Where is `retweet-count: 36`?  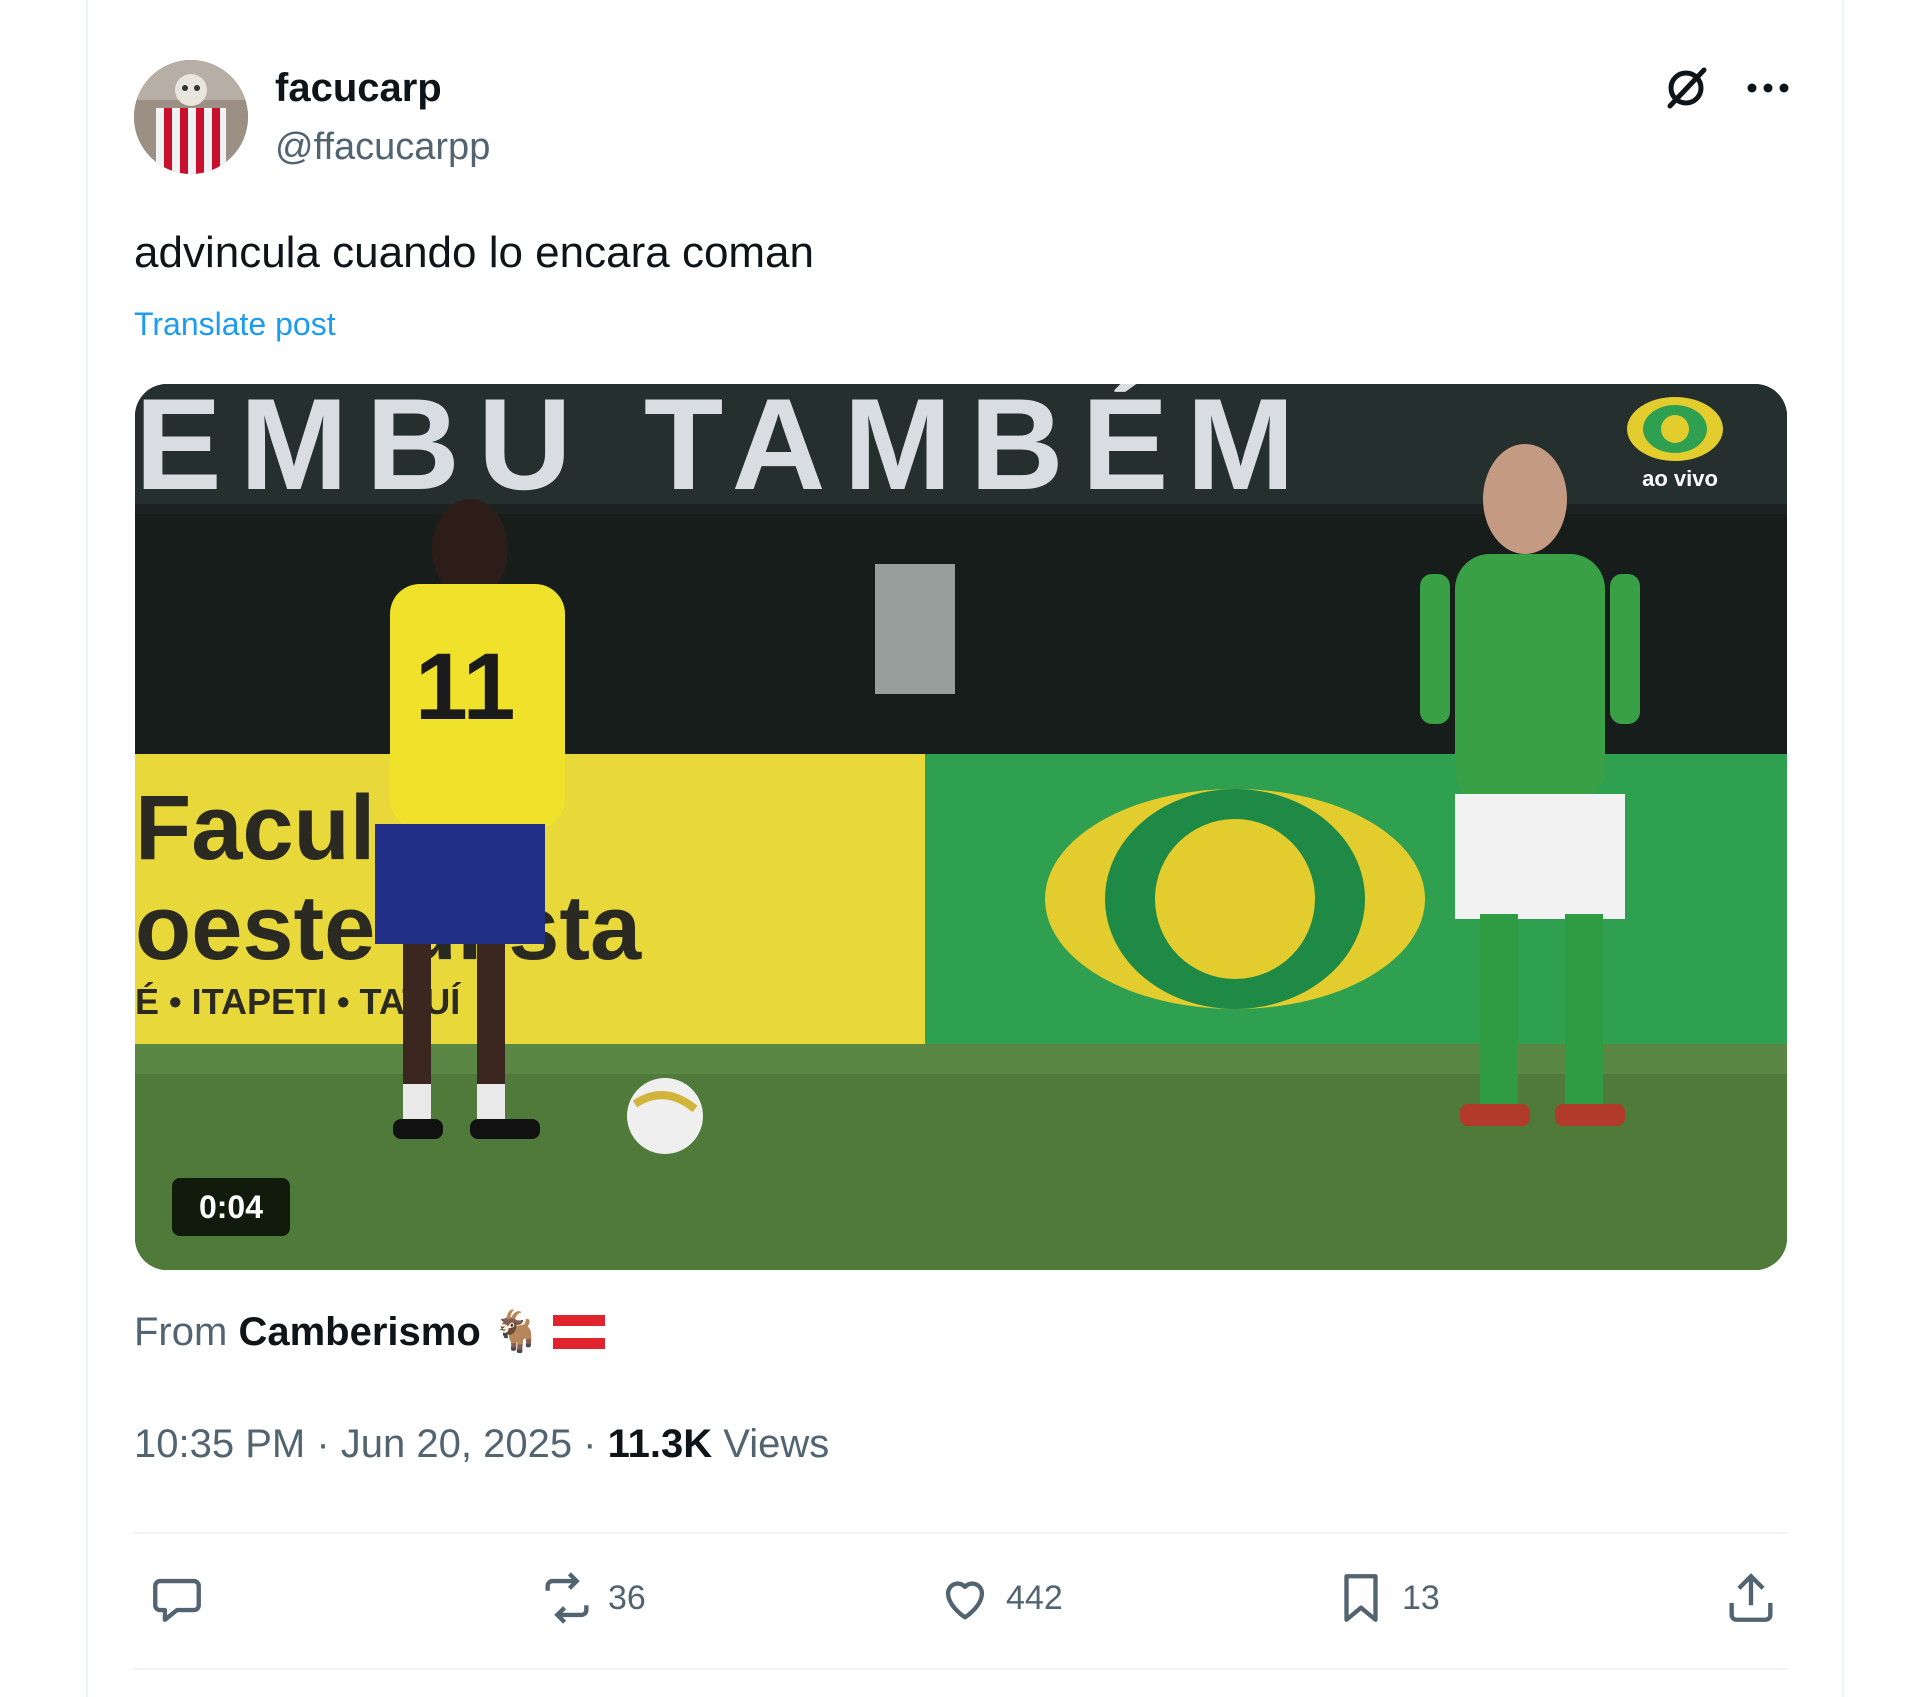 retweet-count: 36 is located at coordinates (627, 1597).